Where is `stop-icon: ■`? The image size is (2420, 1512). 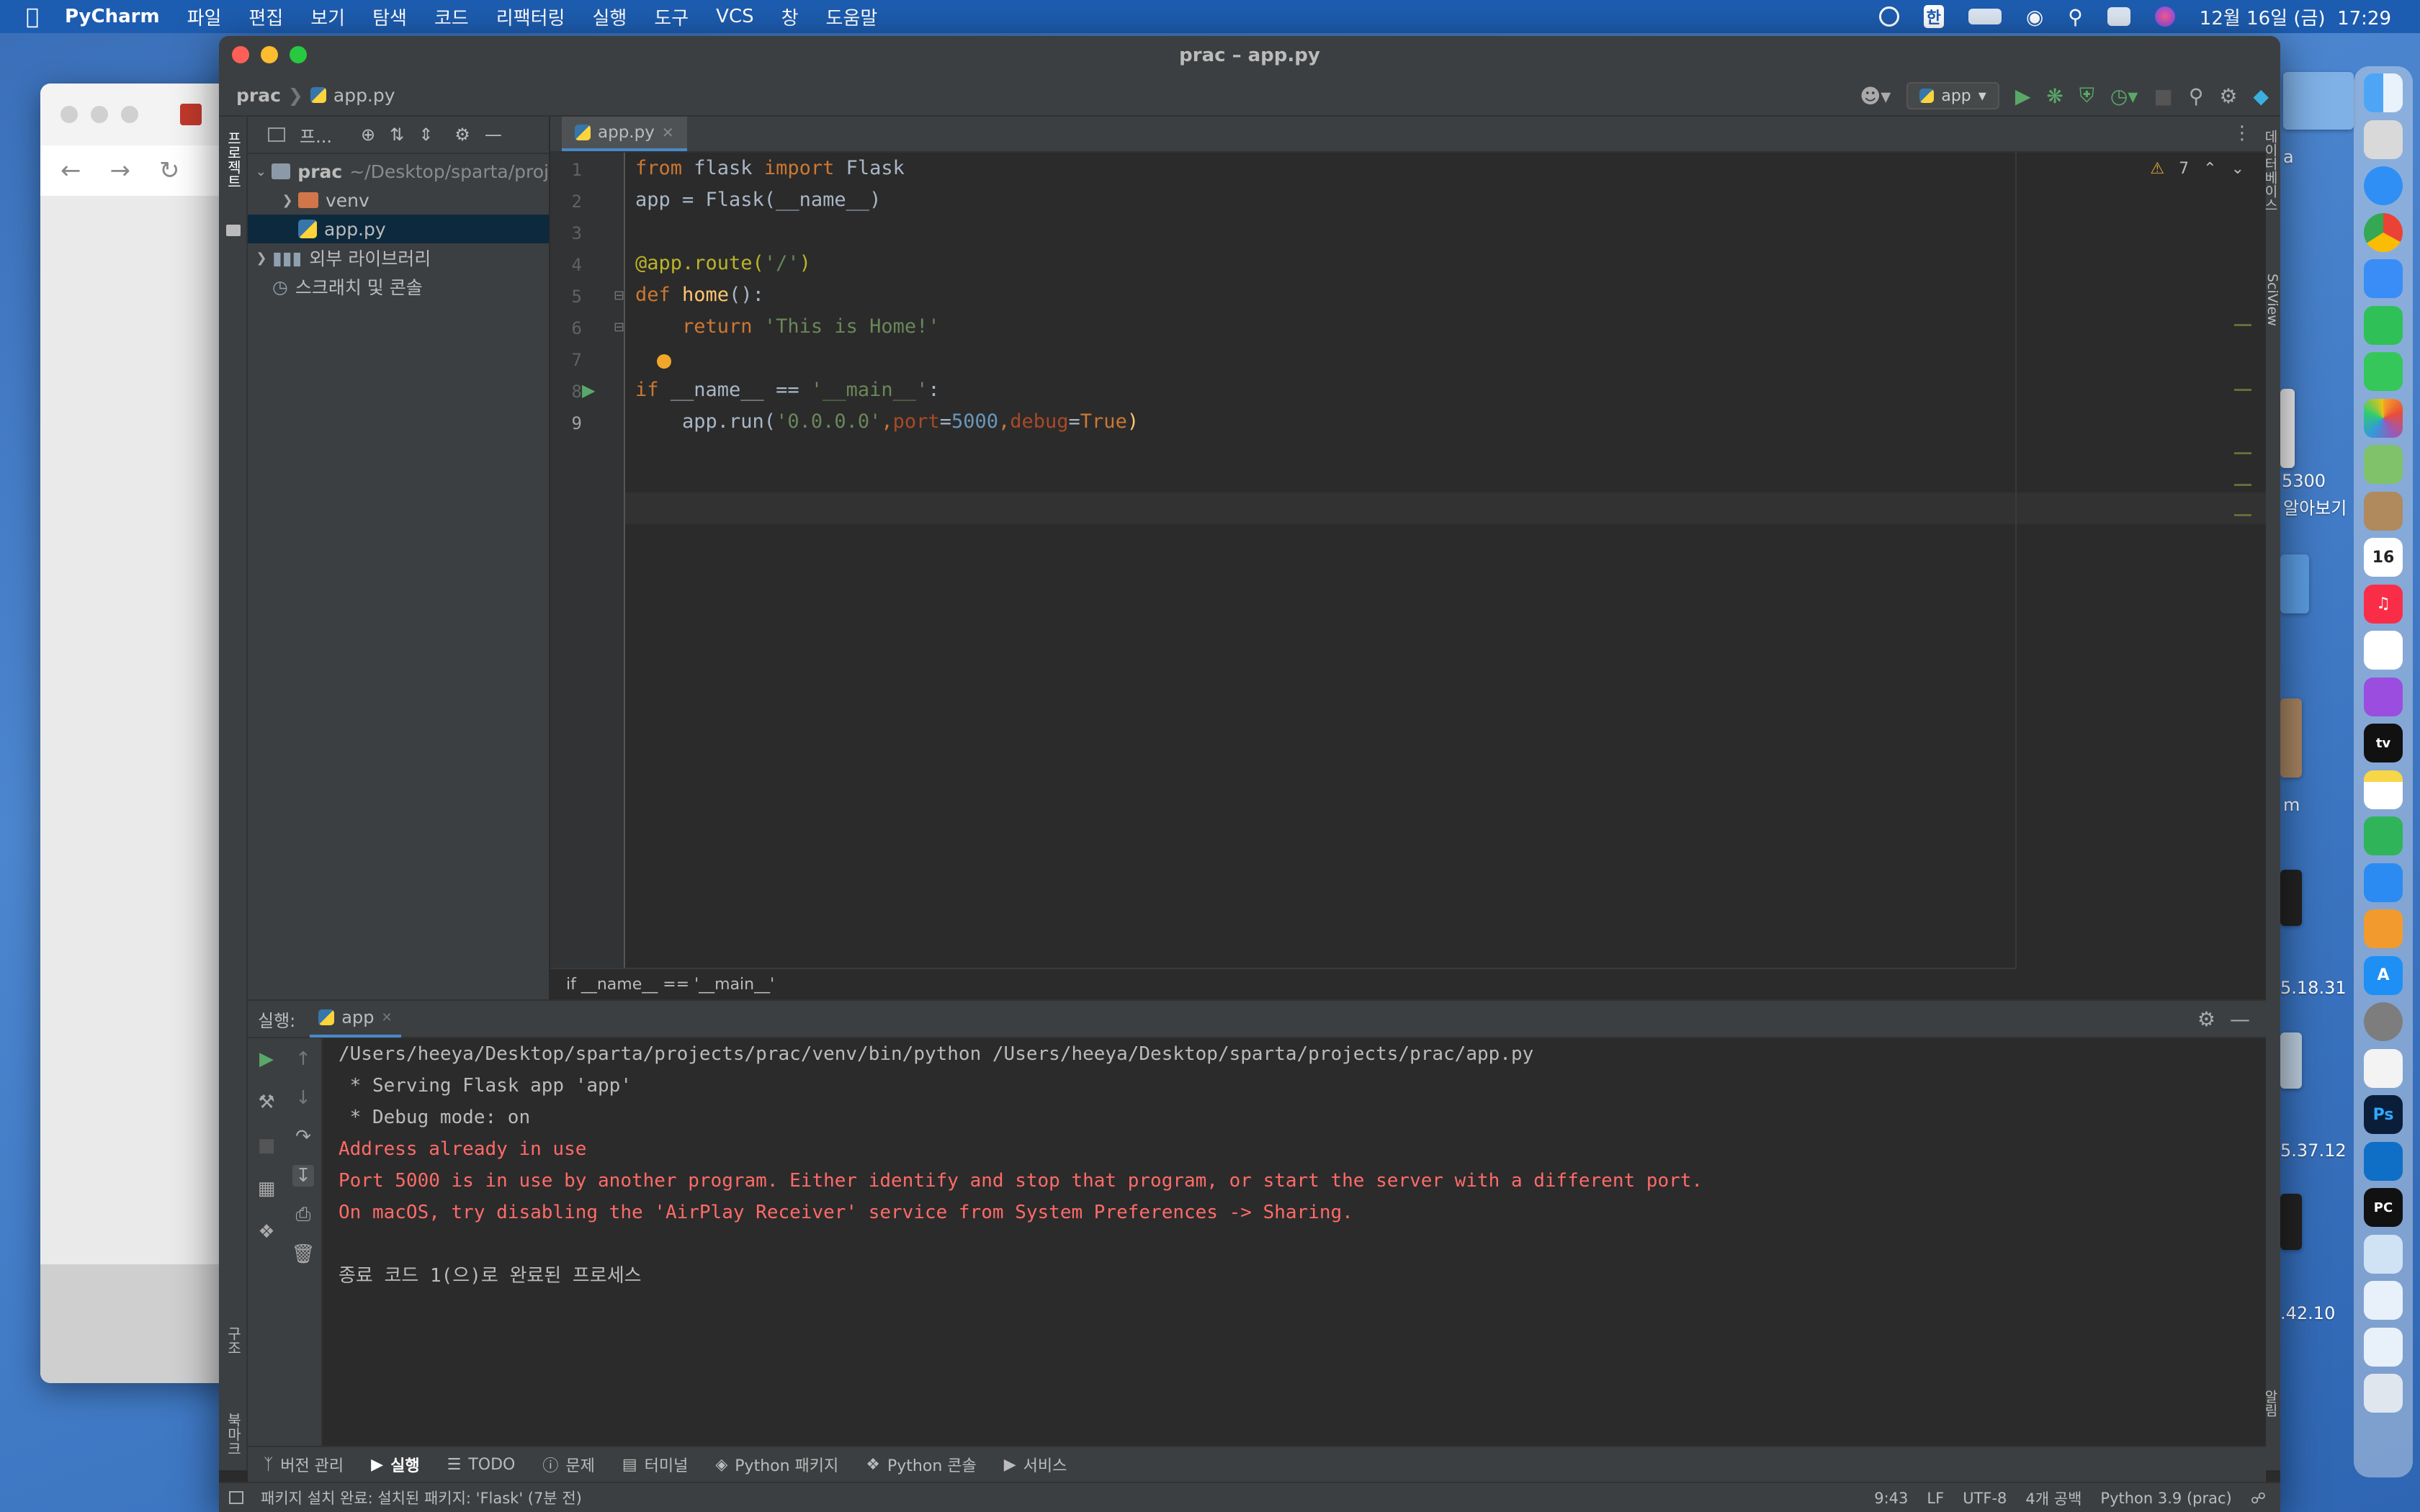 stop-icon: ■ is located at coordinates (2163, 96).